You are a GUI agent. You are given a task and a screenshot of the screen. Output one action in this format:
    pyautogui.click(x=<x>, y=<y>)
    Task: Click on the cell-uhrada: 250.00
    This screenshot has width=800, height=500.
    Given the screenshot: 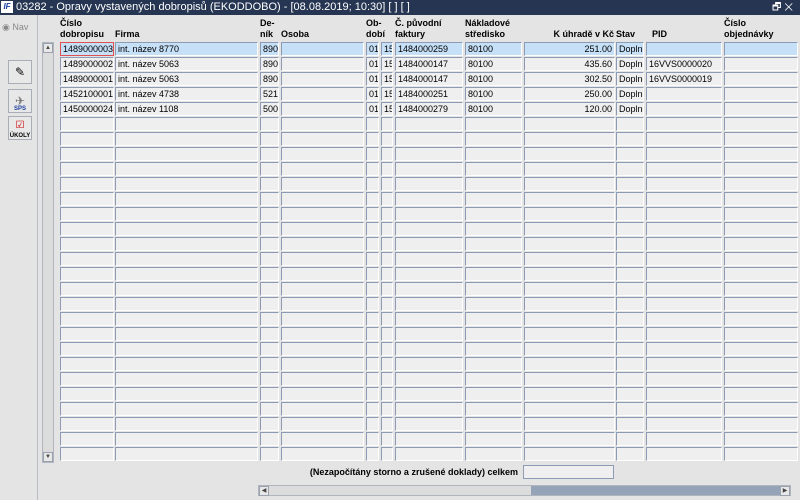 What is the action you would take?
    pyautogui.click(x=569, y=94)
    